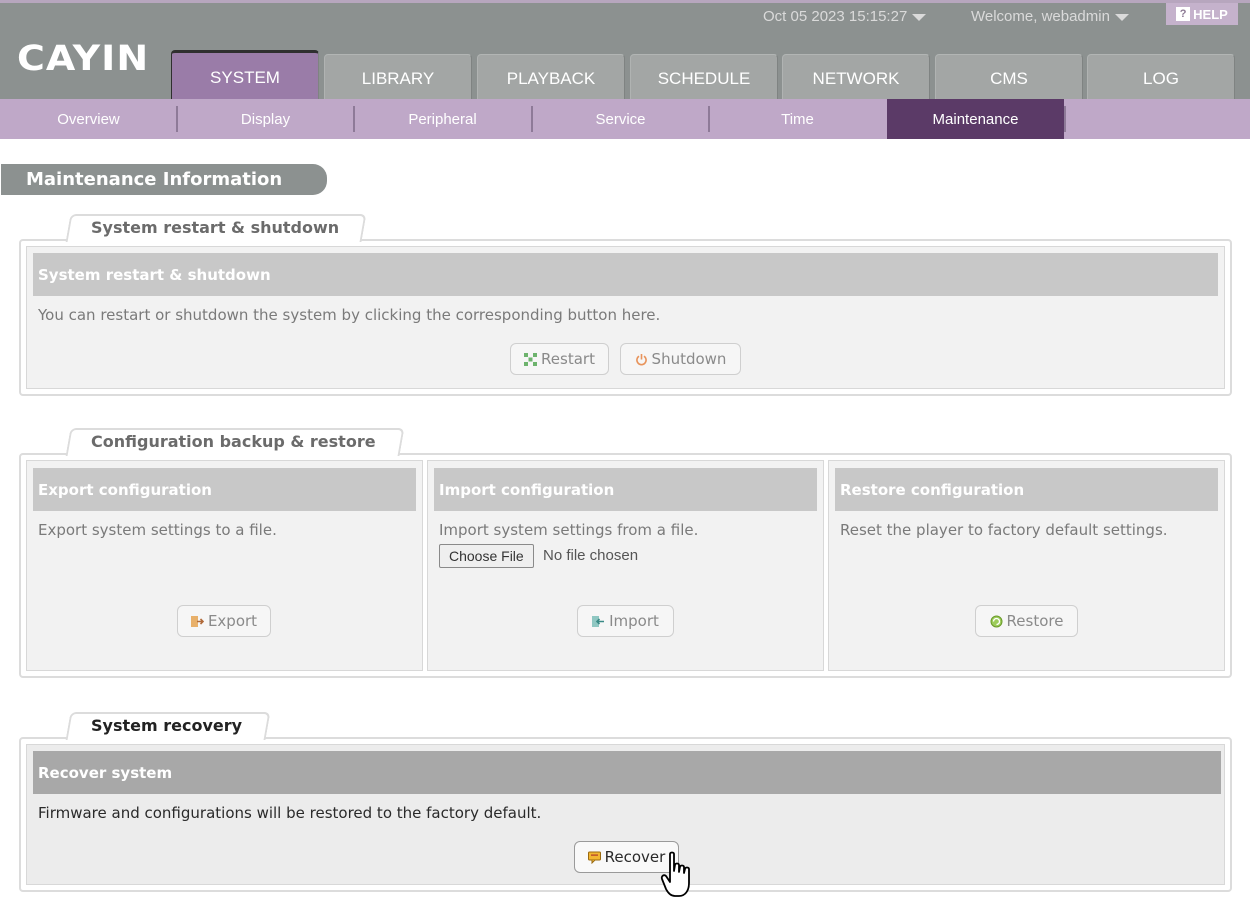 The image size is (1250, 920). Describe the element at coordinates (88, 119) in the screenshot. I see `subtab-overview: Overview` at that location.